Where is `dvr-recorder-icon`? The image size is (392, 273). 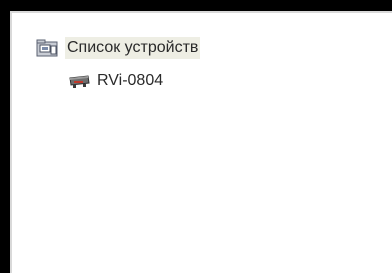
dvr-recorder-icon is located at coordinates (79, 81).